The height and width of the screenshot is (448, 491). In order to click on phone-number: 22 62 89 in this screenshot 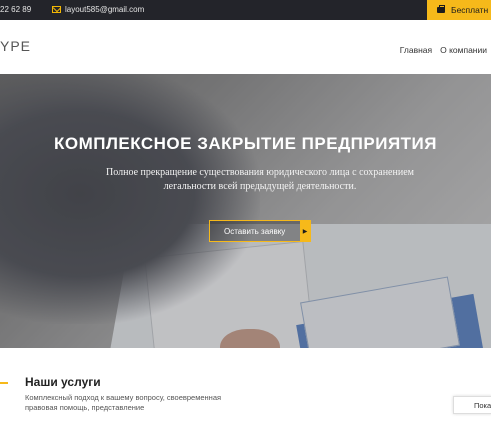, I will do `click(15, 9)`.